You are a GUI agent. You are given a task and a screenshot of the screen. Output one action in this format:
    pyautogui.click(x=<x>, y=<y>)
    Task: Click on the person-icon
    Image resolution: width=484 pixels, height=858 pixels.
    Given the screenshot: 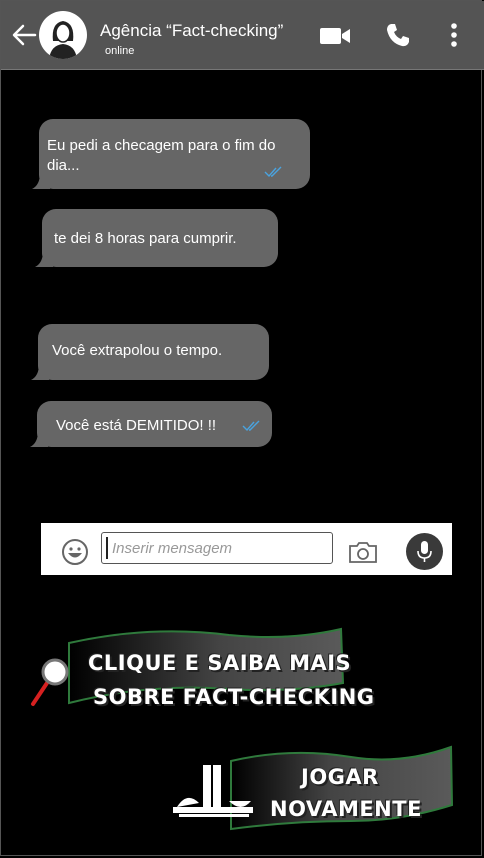 What is the action you would take?
    pyautogui.click(x=63, y=40)
    